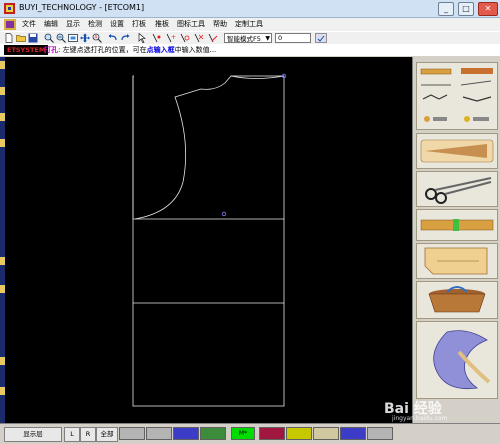 Image resolution: width=500 pixels, height=444 pixels. I want to click on value-input: 0, so click(293, 38).